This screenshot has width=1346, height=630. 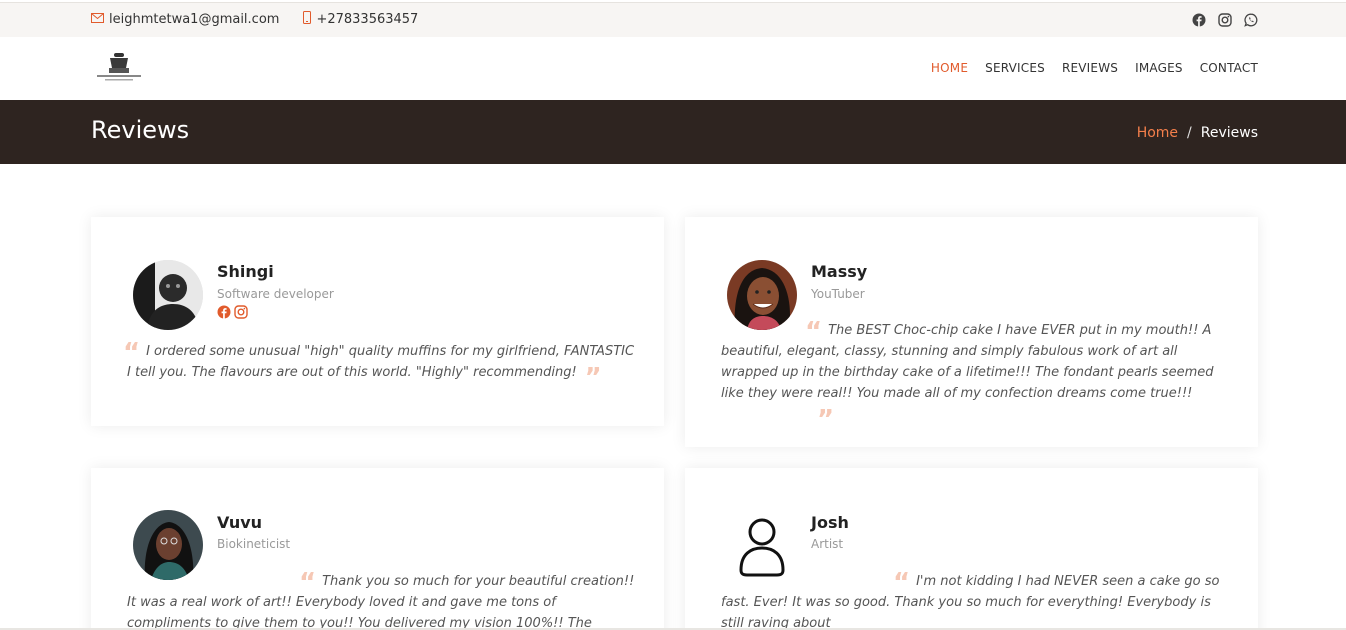 I want to click on breadcrumb: Home / Reviews, so click(x=1197, y=133).